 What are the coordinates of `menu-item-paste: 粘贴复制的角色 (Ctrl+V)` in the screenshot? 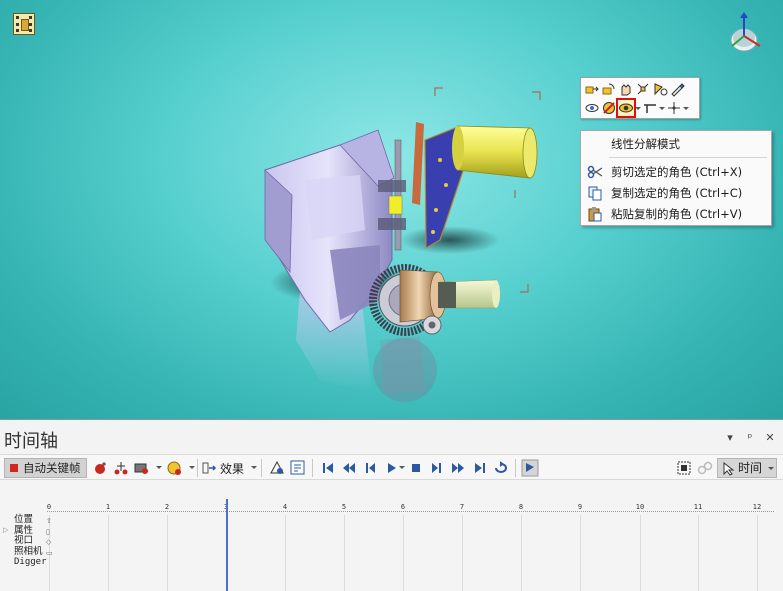 It's located at (676, 214).